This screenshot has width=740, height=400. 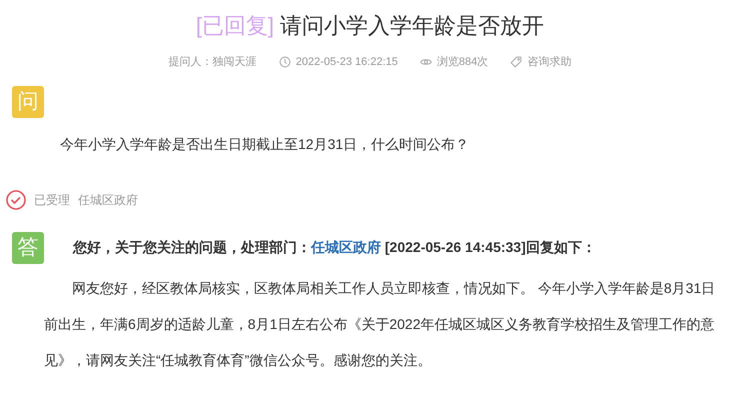 What do you see at coordinates (462, 62) in the screenshot?
I see `view-count: 浏览884次` at bounding box center [462, 62].